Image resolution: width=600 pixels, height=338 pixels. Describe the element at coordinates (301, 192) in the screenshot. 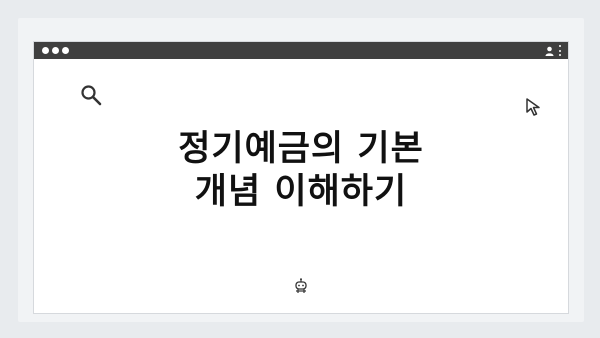

I see `title-line-2: 개념 이해하기` at that location.